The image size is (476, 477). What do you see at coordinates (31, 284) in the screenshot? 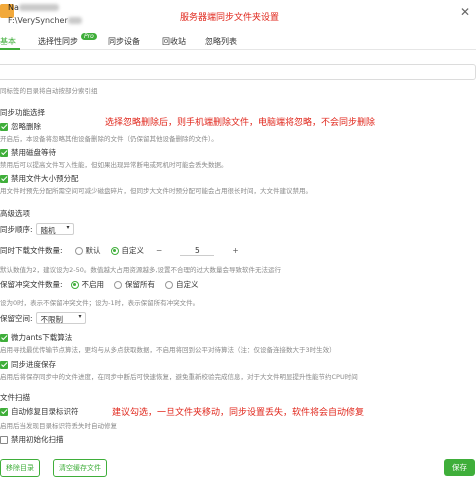
I see `conflict-label: 保留冲突文件数量:` at bounding box center [31, 284].